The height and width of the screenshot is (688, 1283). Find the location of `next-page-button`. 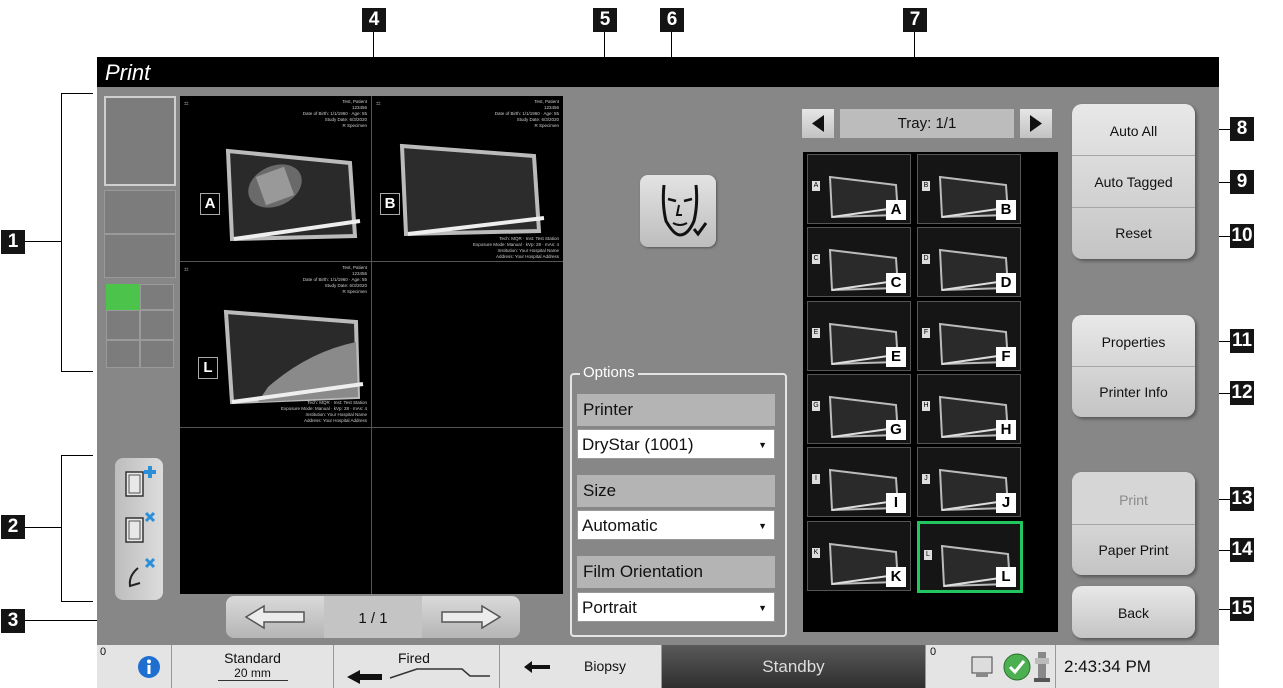

next-page-button is located at coordinates (471, 617).